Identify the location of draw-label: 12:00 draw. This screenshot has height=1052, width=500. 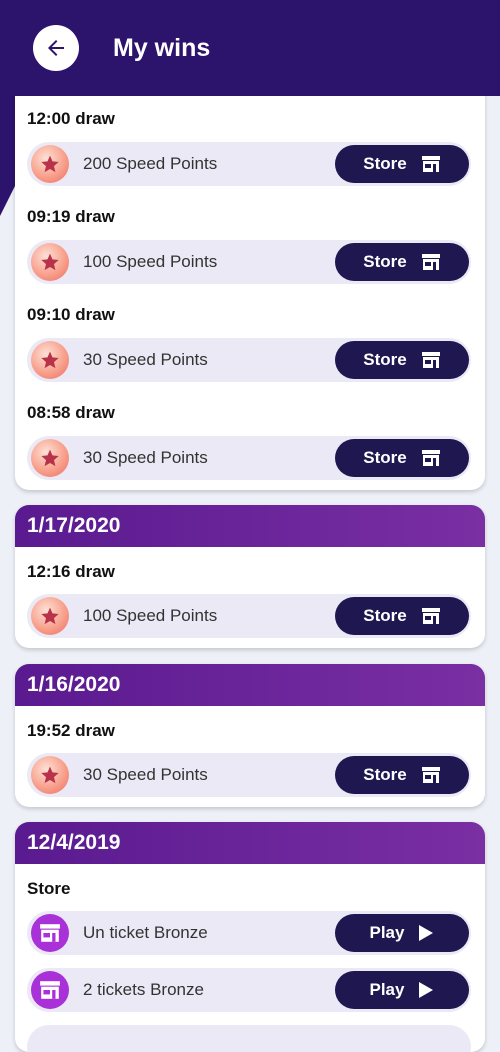
(71, 118).